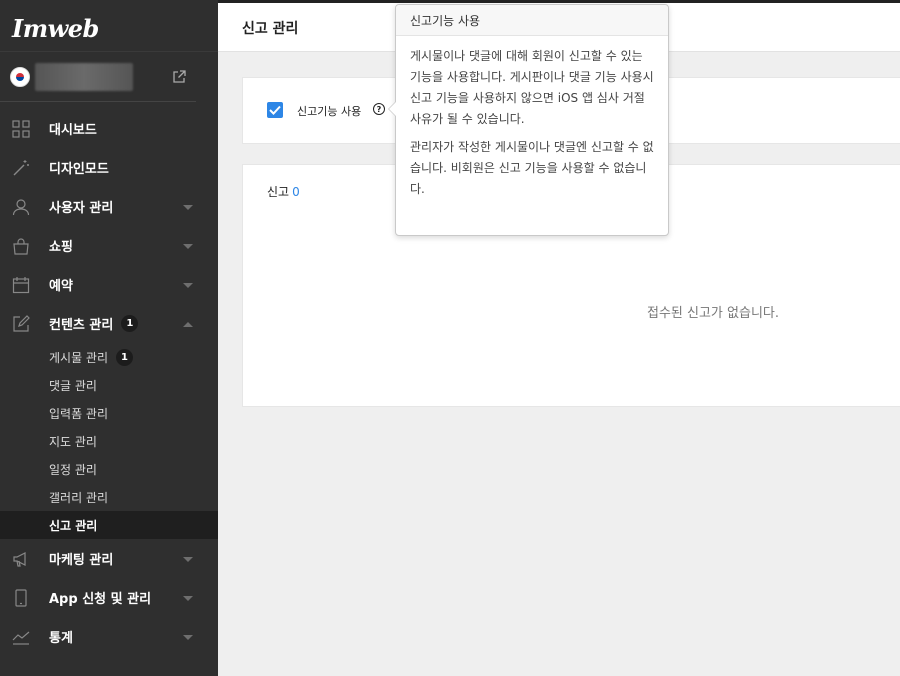 This screenshot has height=676, width=900. I want to click on edit-icon, so click(21, 323).